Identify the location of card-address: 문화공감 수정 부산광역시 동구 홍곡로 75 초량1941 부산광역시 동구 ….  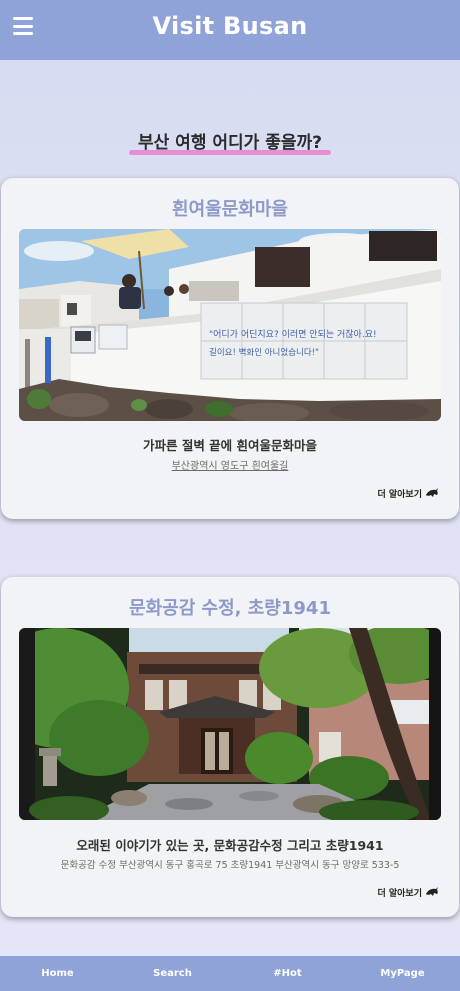
(230, 865).